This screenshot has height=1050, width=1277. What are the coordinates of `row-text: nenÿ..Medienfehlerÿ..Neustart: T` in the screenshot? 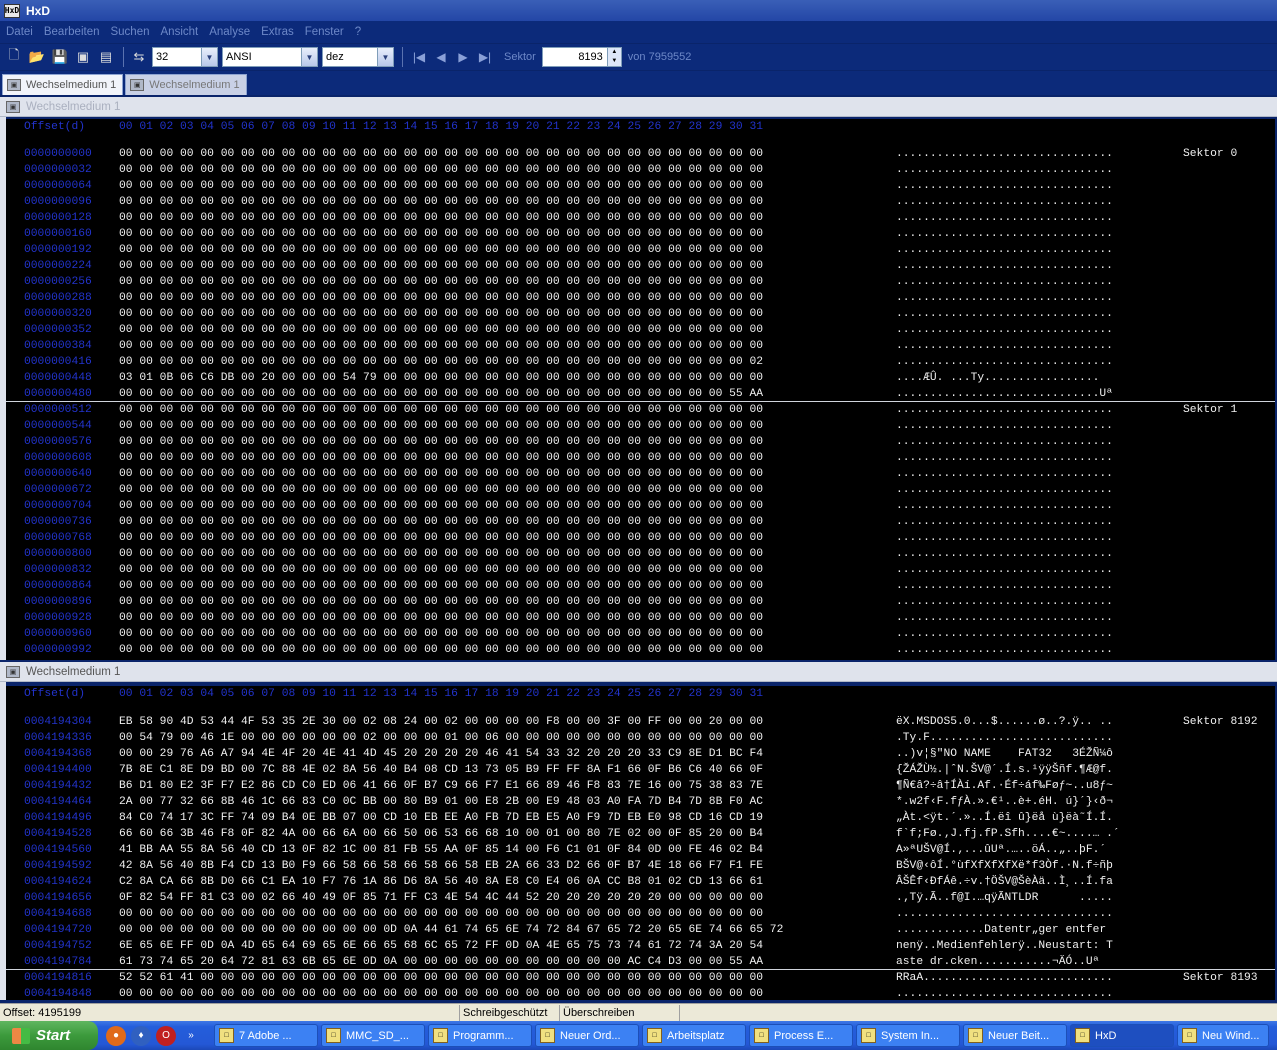 It's located at (1004, 946).